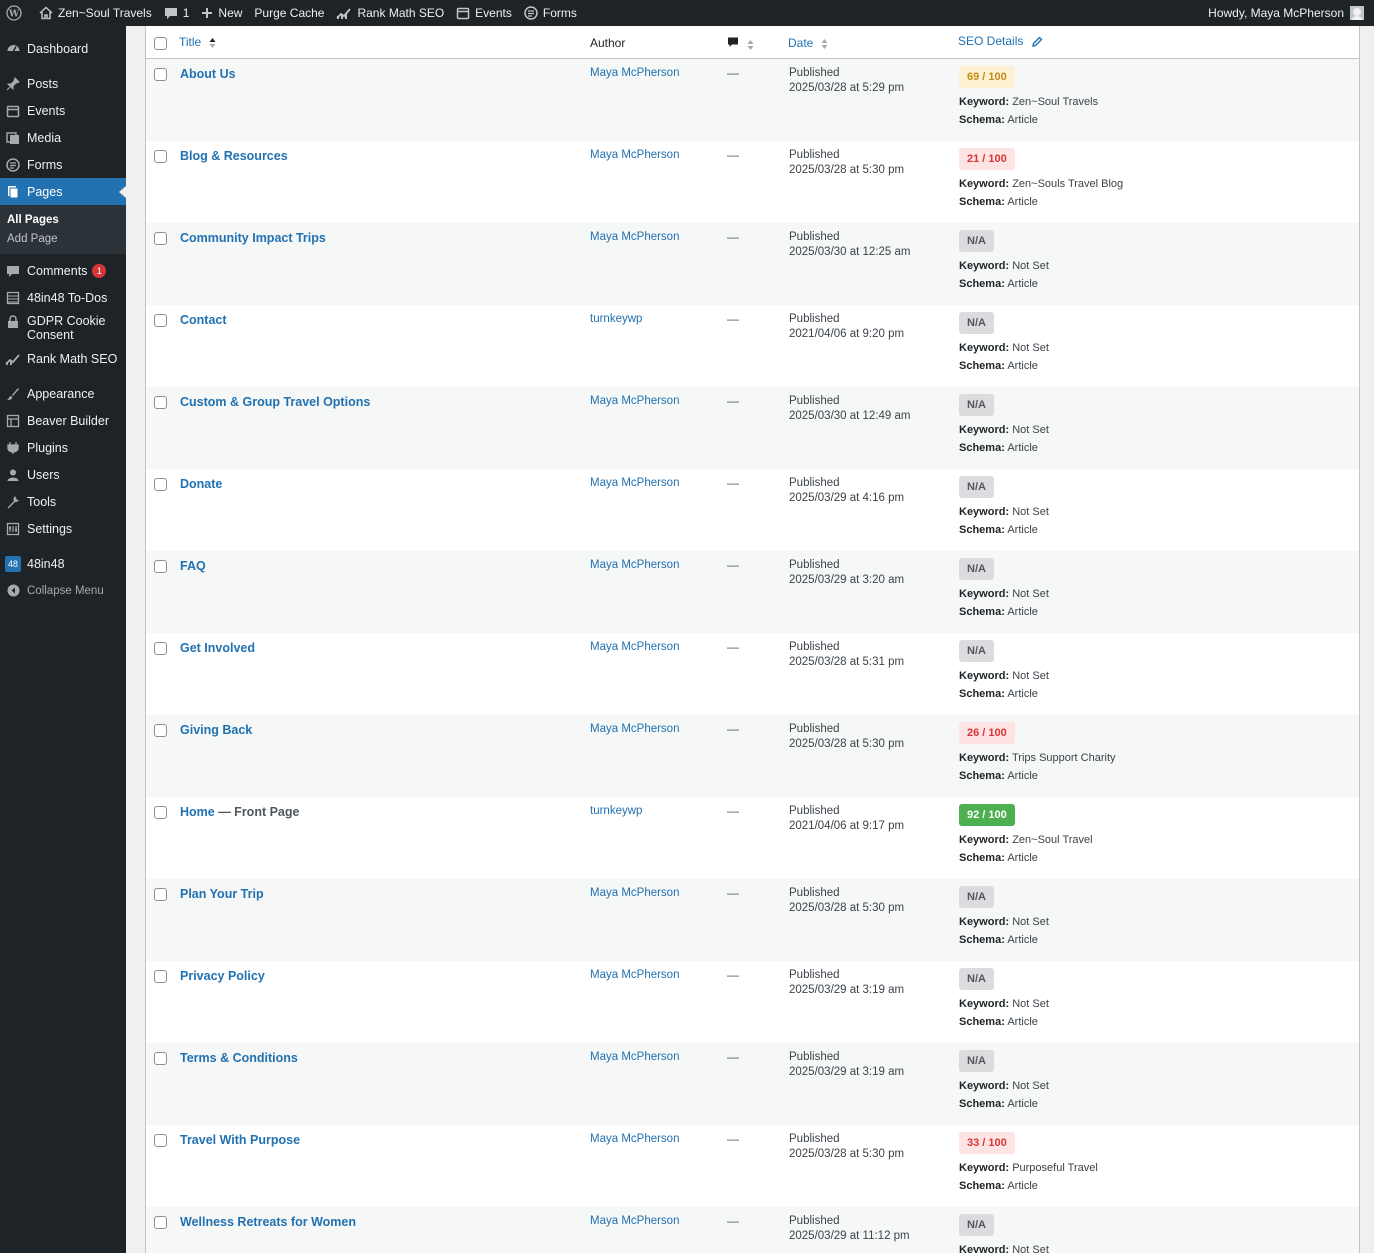  I want to click on wordpress-logo-icon: W, so click(16, 13).